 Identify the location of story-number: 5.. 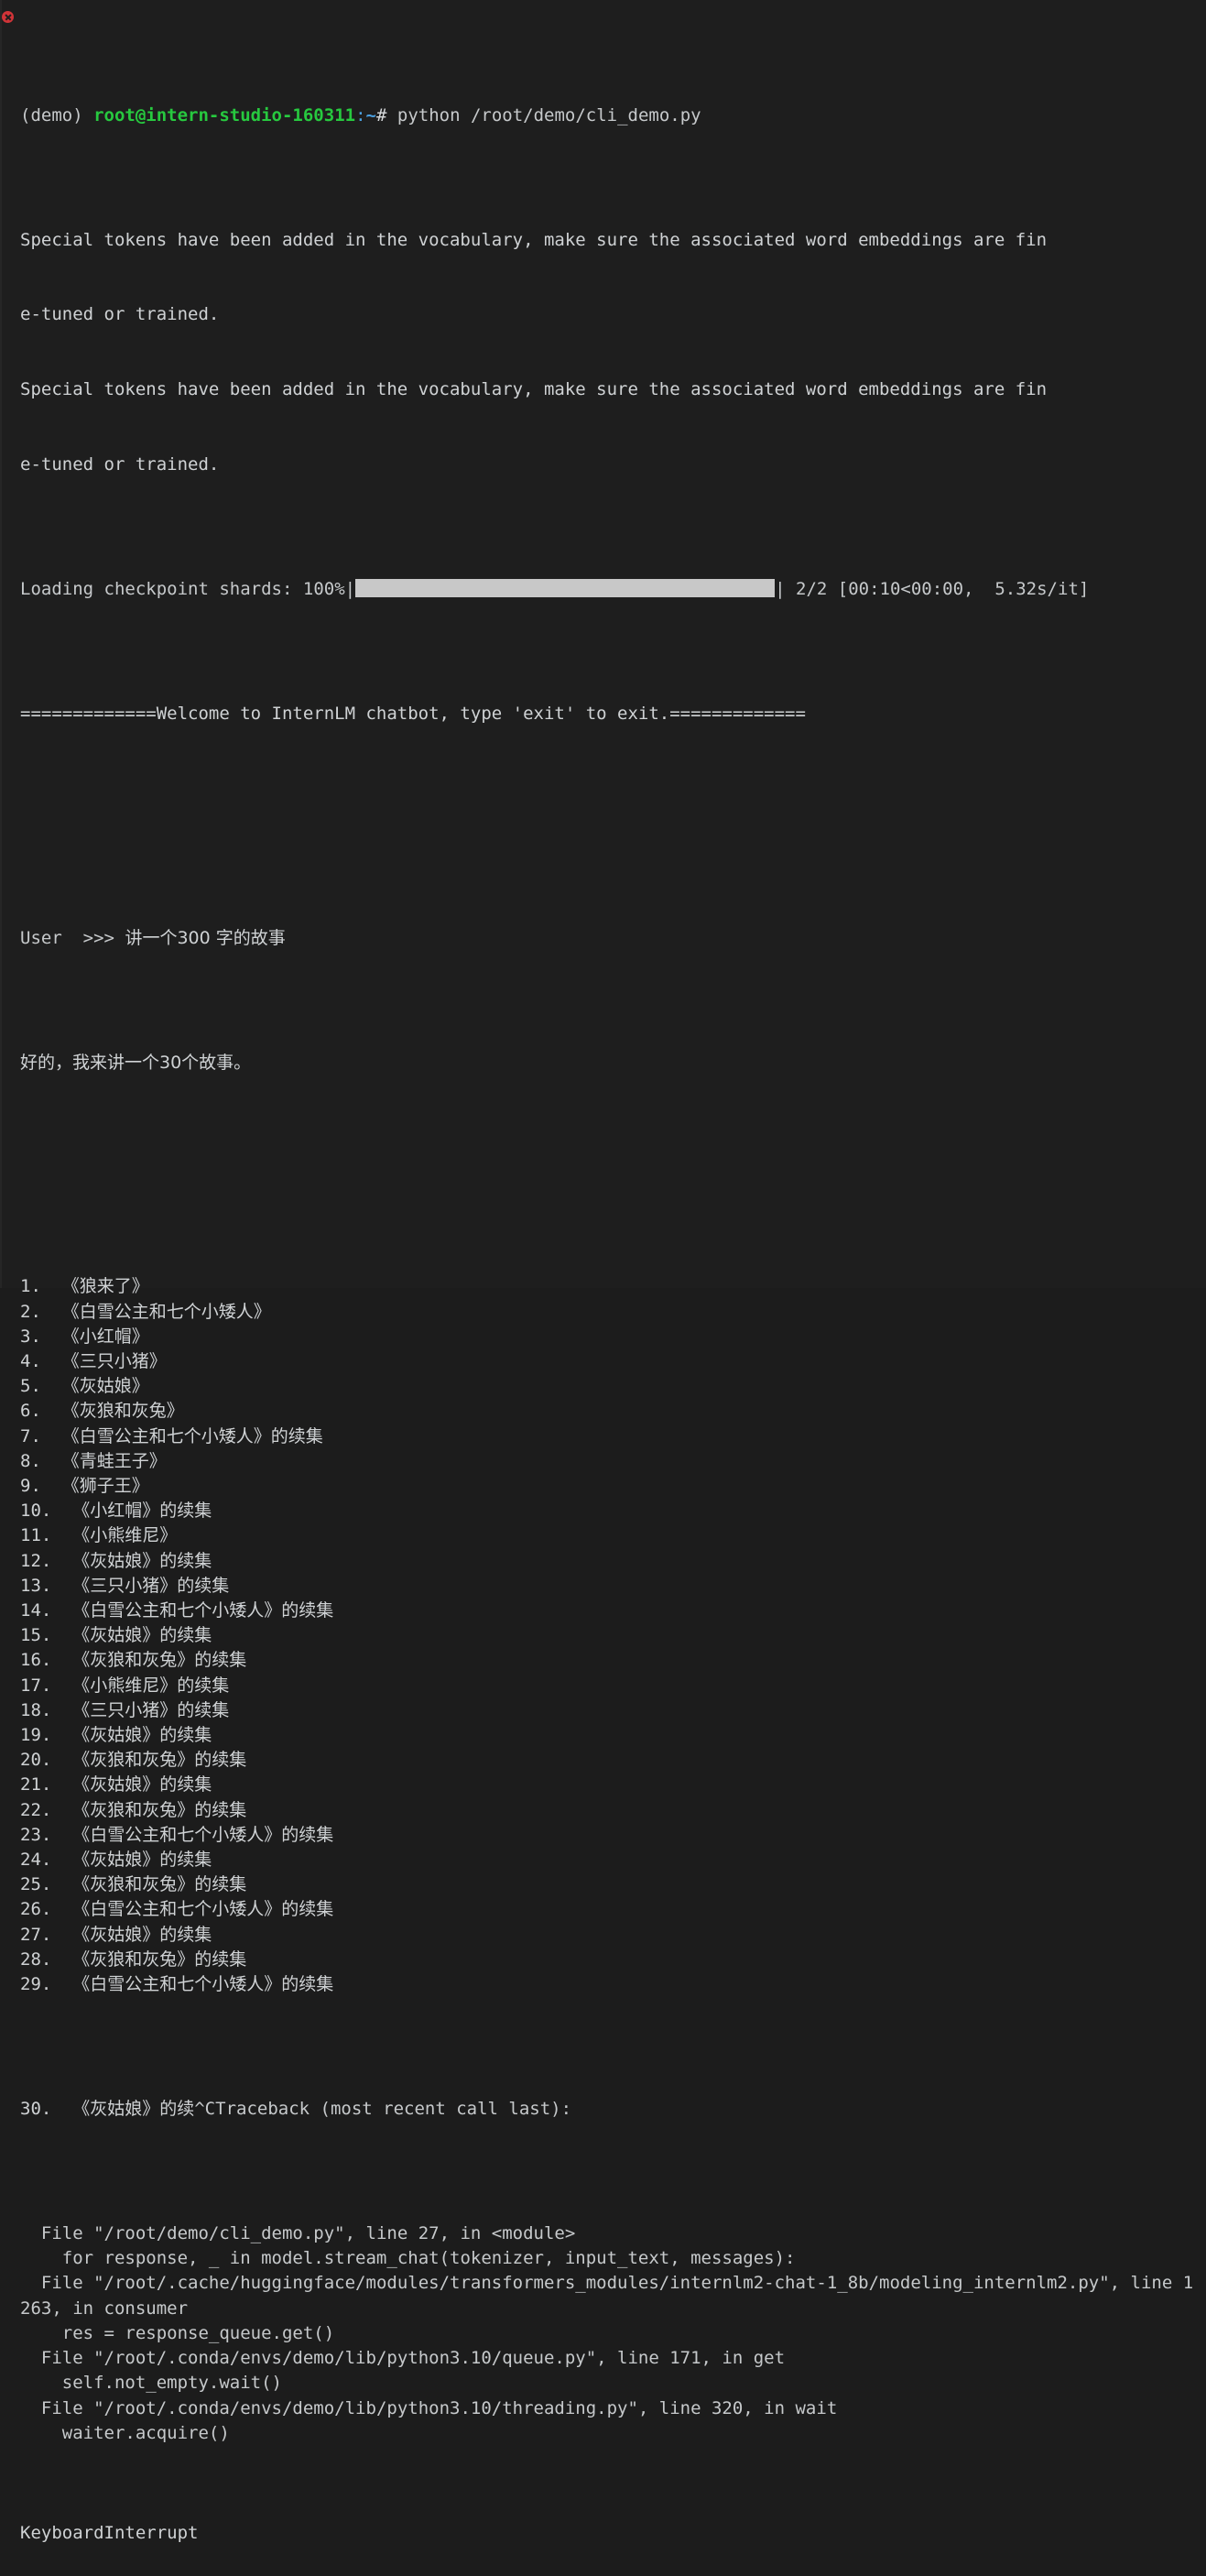
(30, 1387).